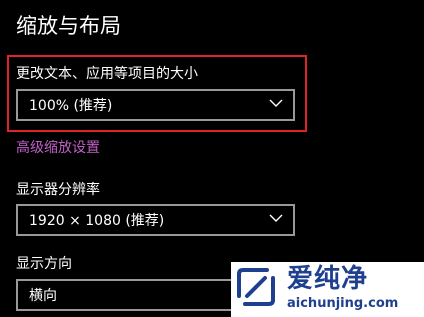  What do you see at coordinates (58, 147) in the screenshot?
I see `advanced-scaling-link: 高级缩放设置` at bounding box center [58, 147].